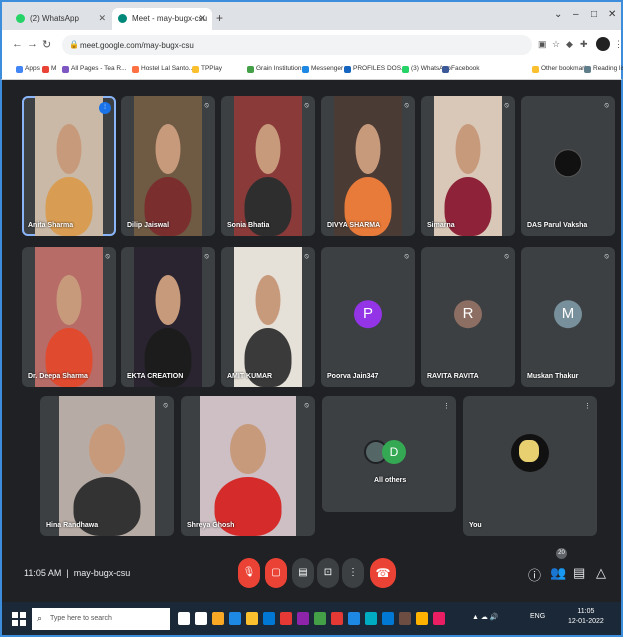 Image resolution: width=623 pixels, height=637 pixels. I want to click on bookmark-label: Facebook, so click(465, 68).